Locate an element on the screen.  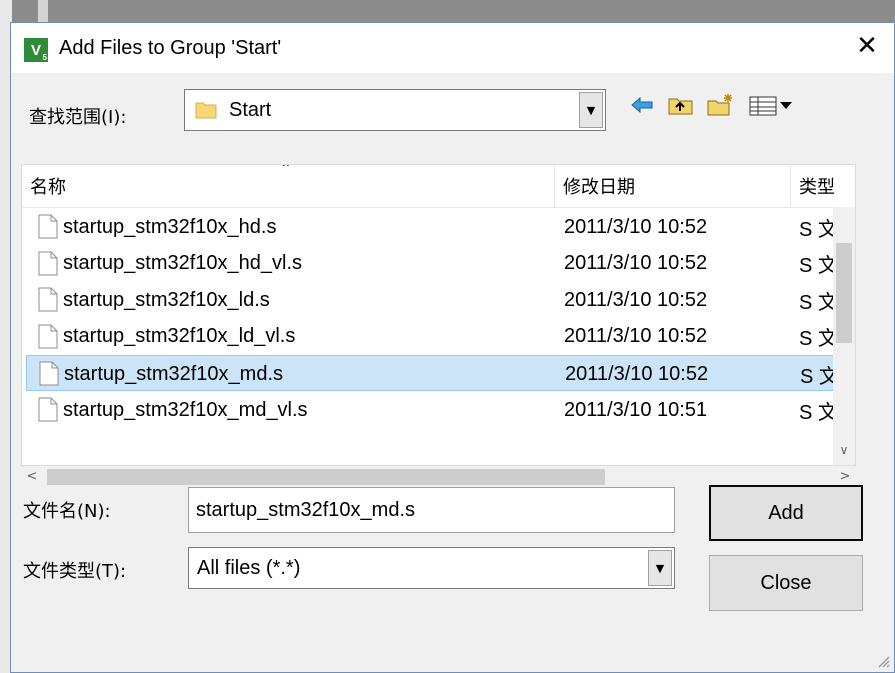
keil-uvision-icon: V5 is located at coordinates (36, 50).